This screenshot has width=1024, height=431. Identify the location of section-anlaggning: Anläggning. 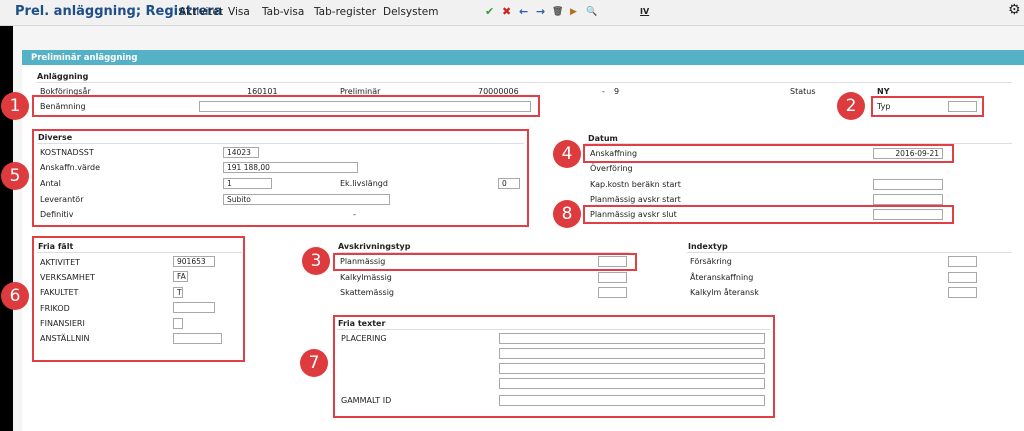
(63, 76).